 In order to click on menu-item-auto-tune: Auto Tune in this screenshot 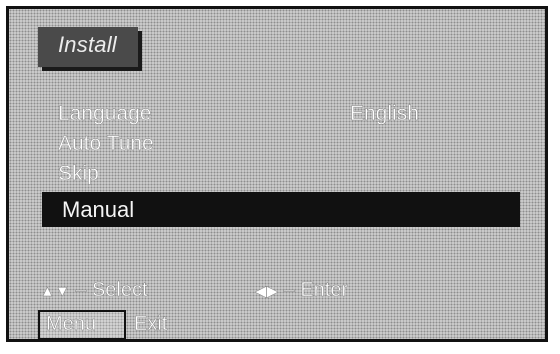, I will do `click(106, 144)`.